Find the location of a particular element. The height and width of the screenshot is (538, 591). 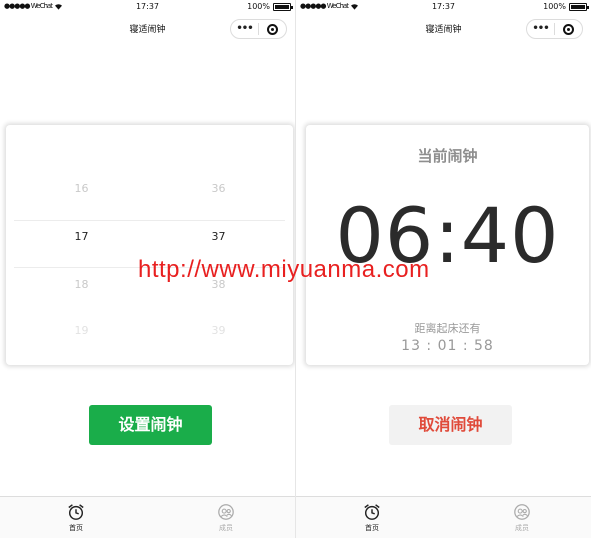

countdown-value: 13 : 01 : 58 is located at coordinates (447, 346).